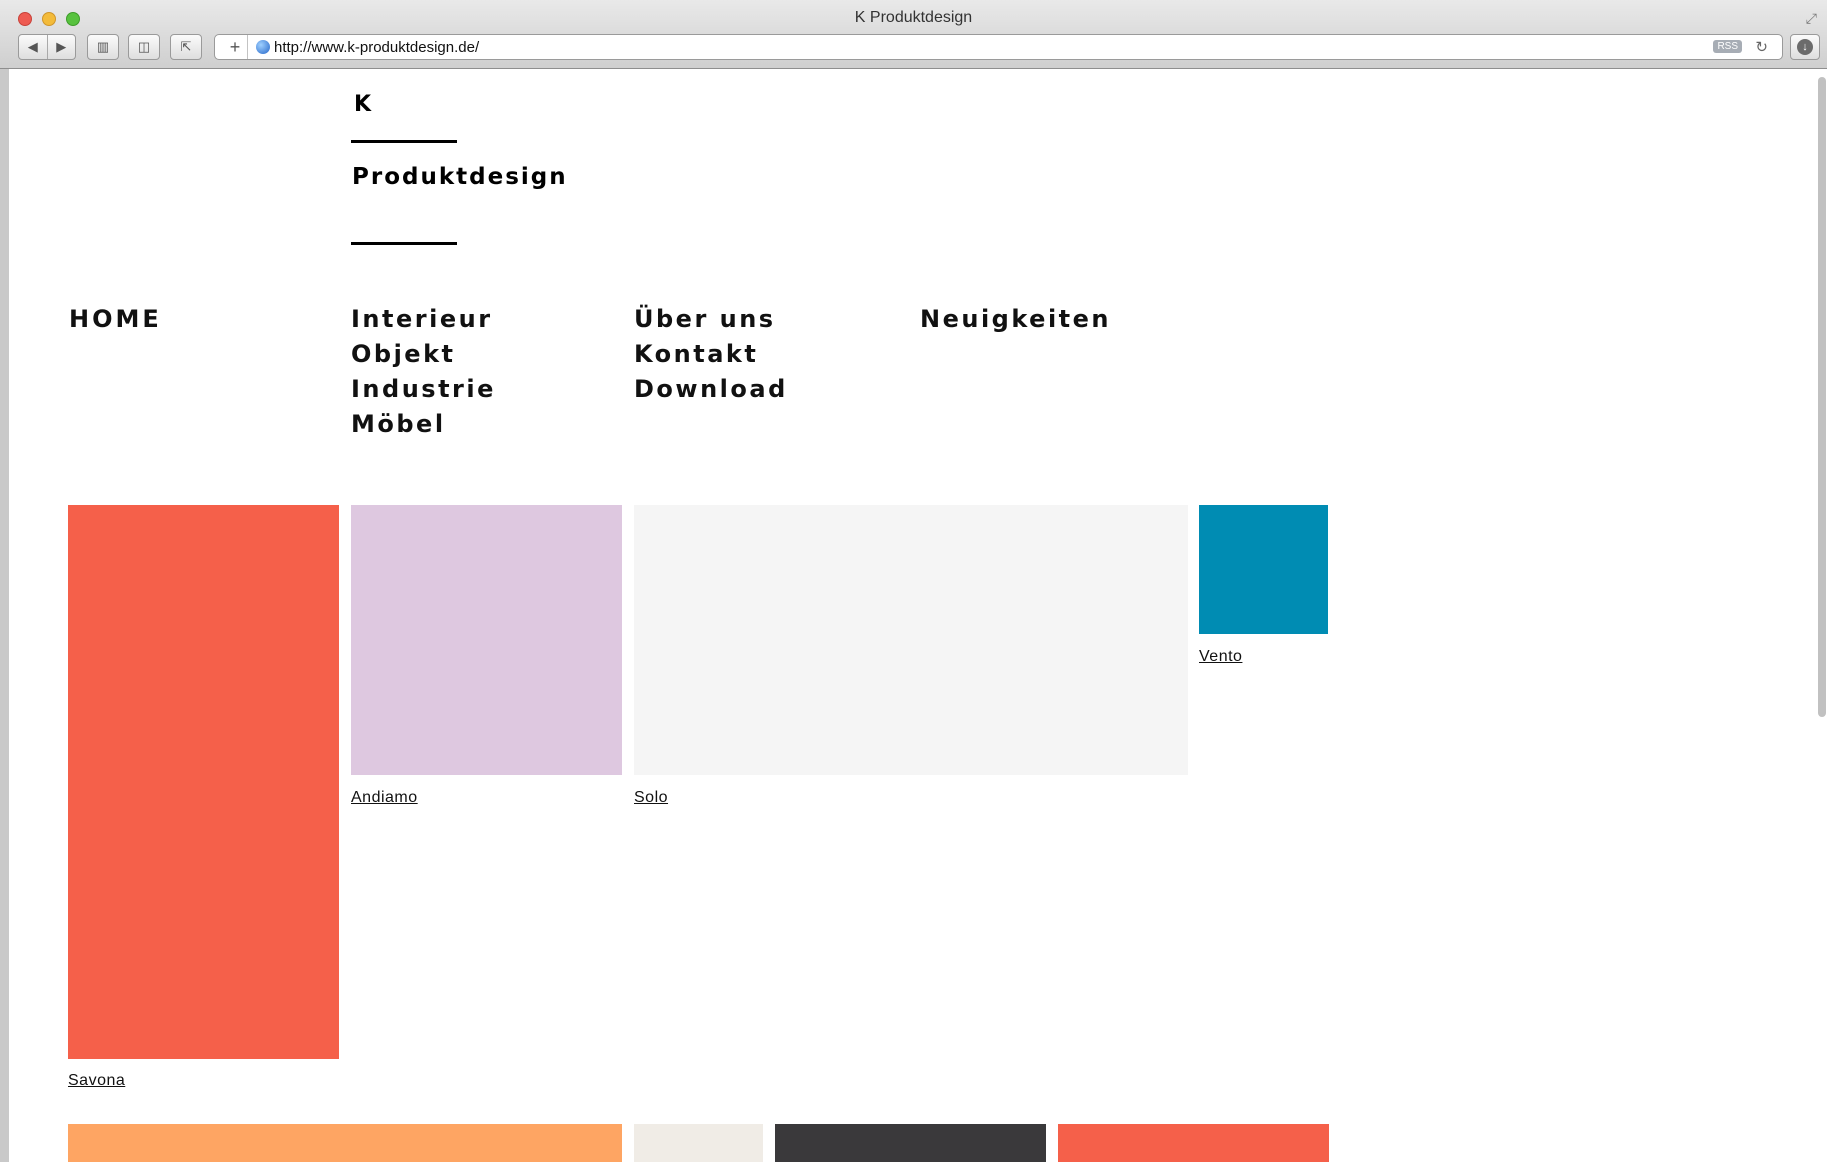  I want to click on reload-icon: ↻, so click(1761, 47).